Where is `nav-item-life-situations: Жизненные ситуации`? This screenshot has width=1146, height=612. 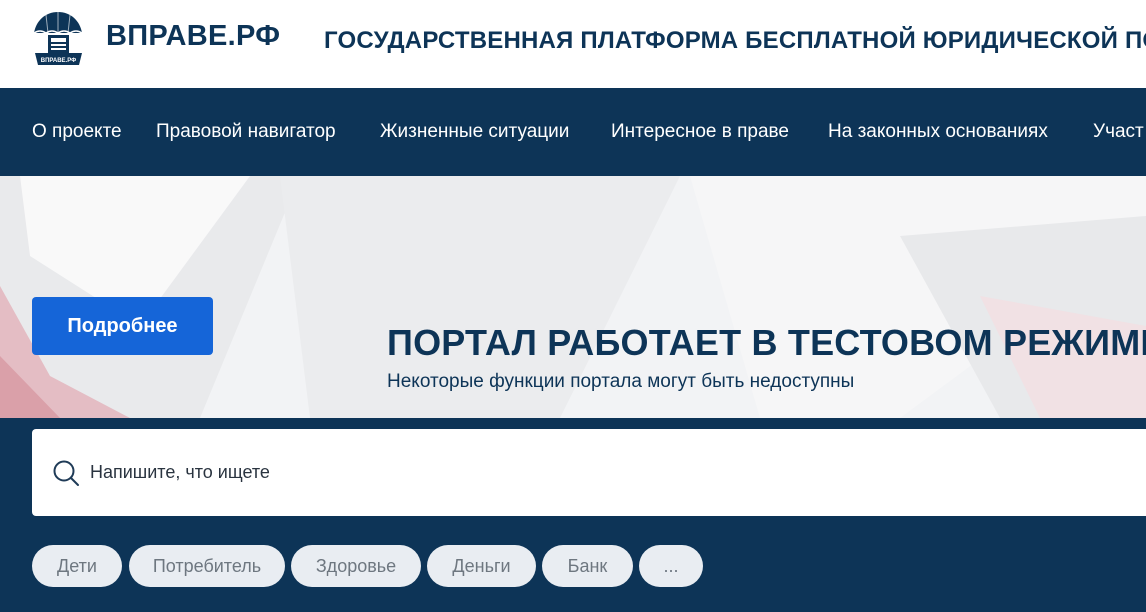 nav-item-life-situations: Жизненные ситуации is located at coordinates (474, 132).